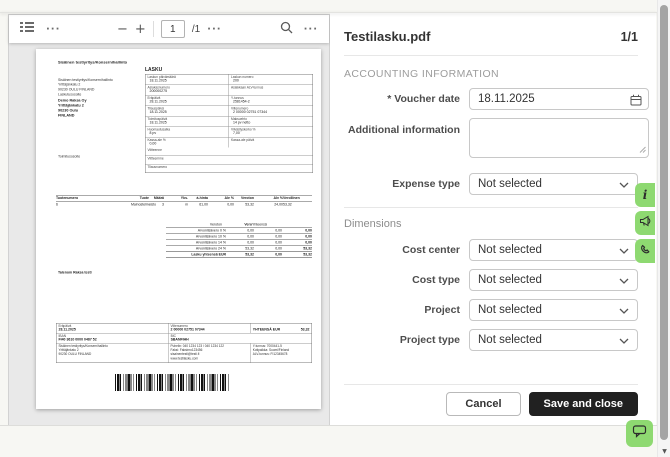 Image resolution: width=670 pixels, height=457 pixels. I want to click on info-tab: i, so click(645, 195).